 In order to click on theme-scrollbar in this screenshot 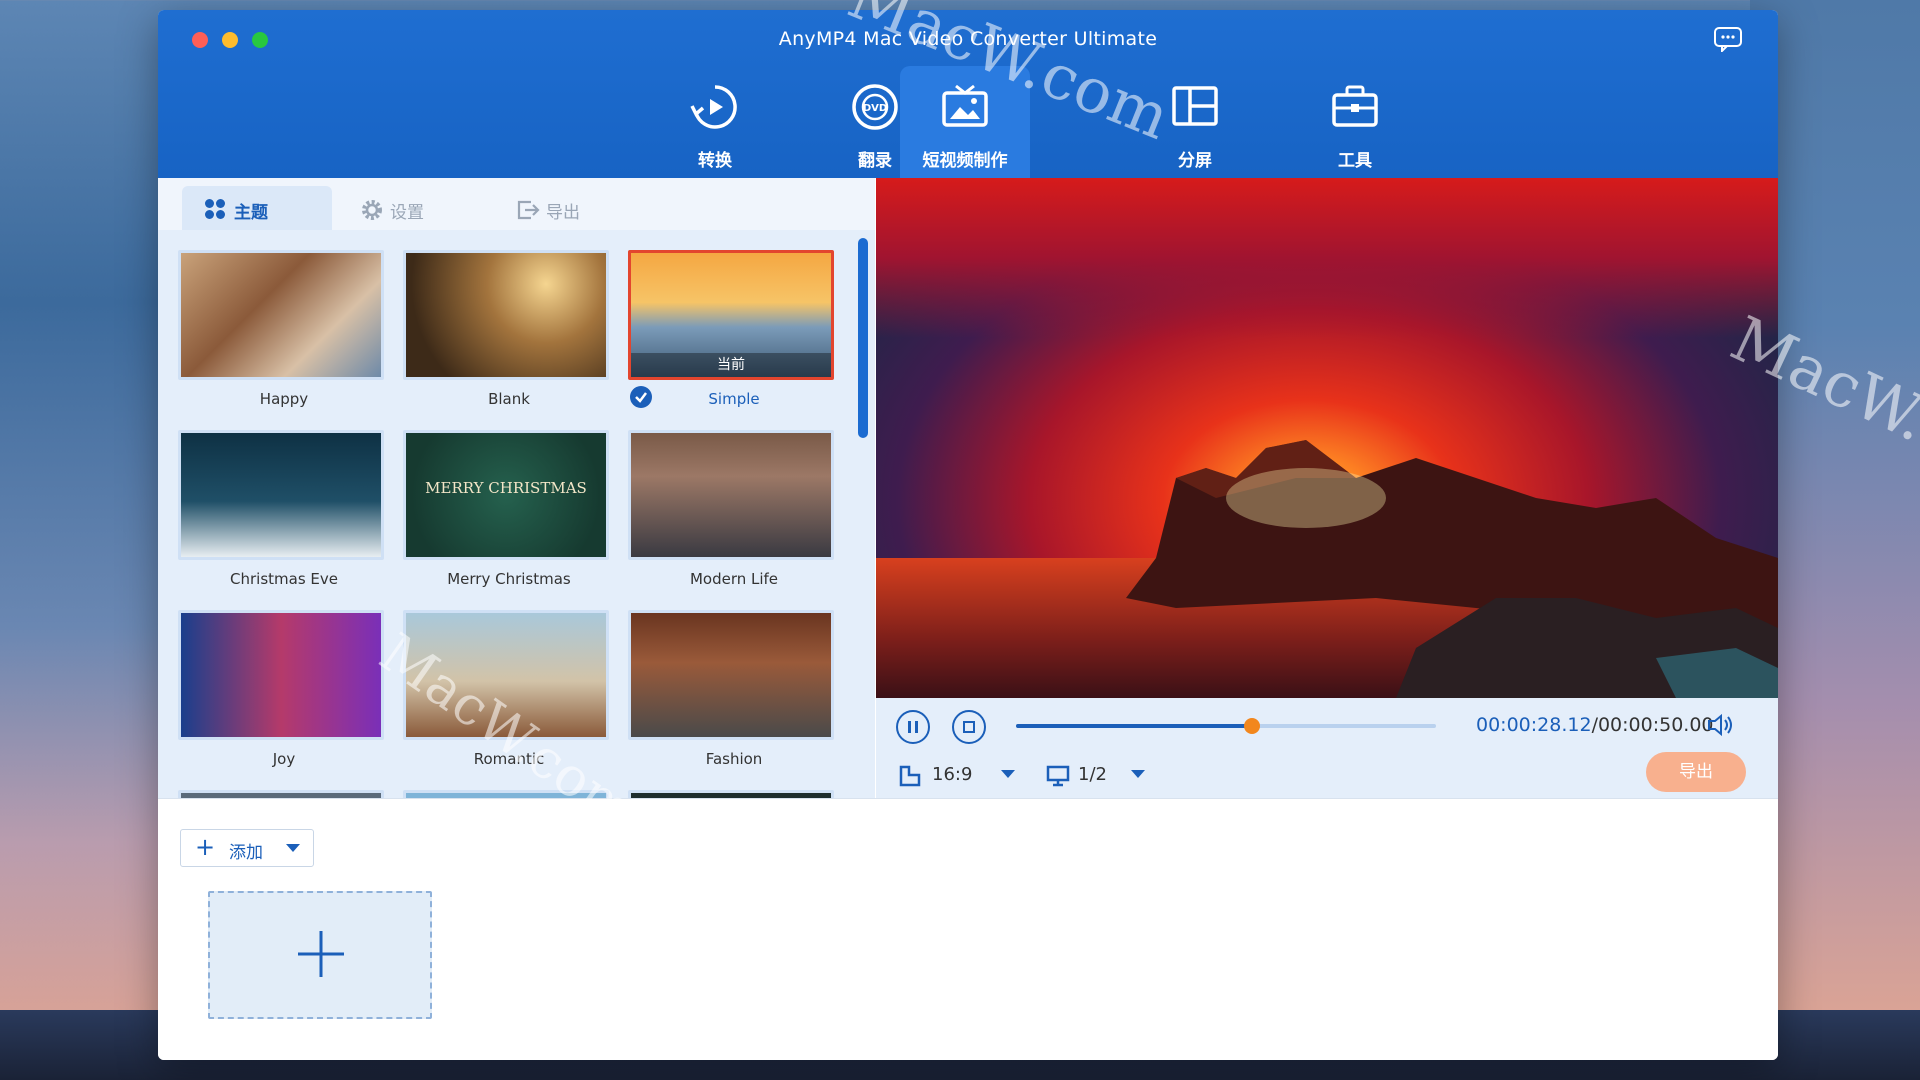, I will do `click(863, 338)`.